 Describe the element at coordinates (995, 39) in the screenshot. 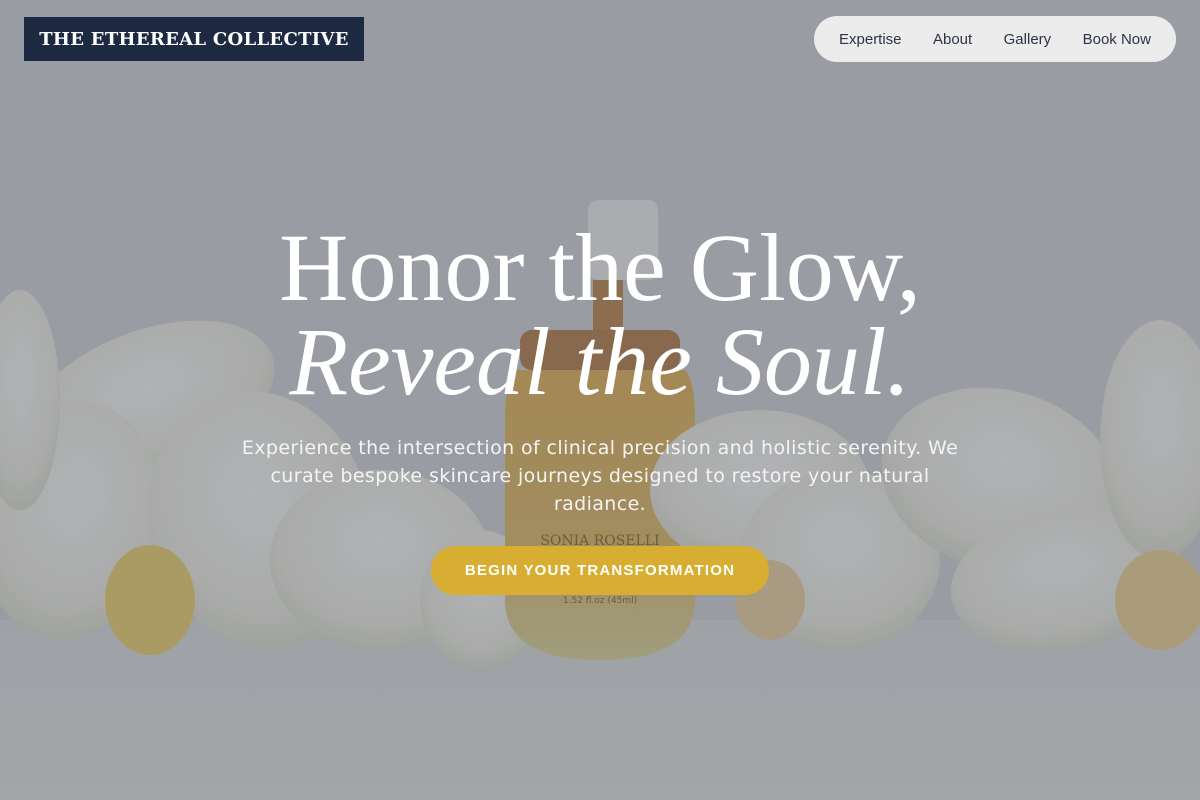

I see `main-nav: Expertise About Gallery Book Now` at that location.